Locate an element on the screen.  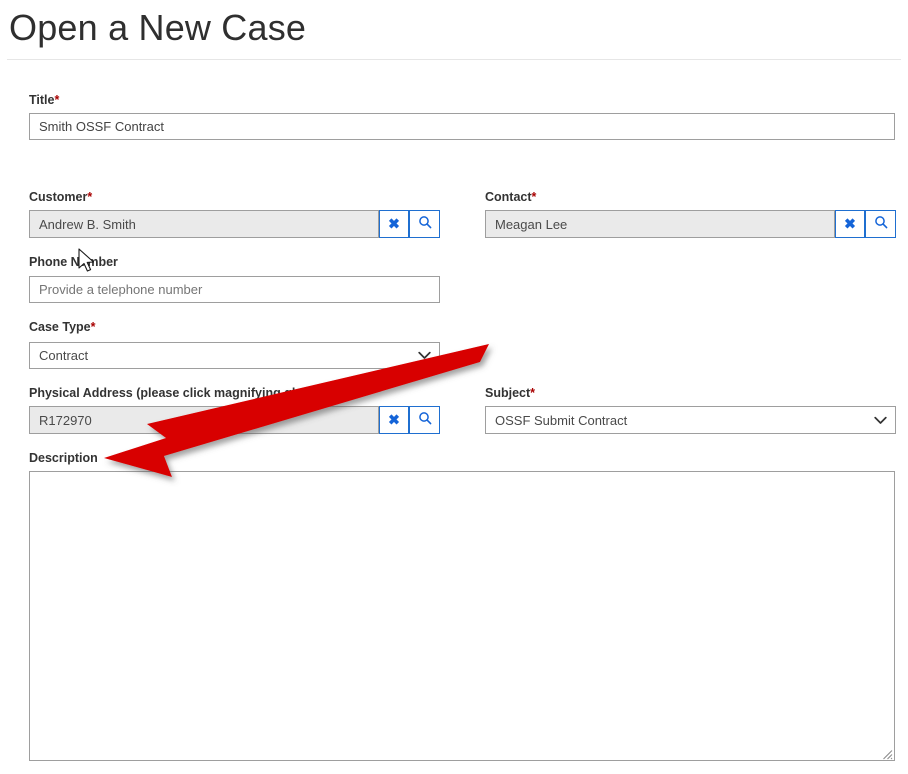
page-title: Open a New Case is located at coordinates (158, 27).